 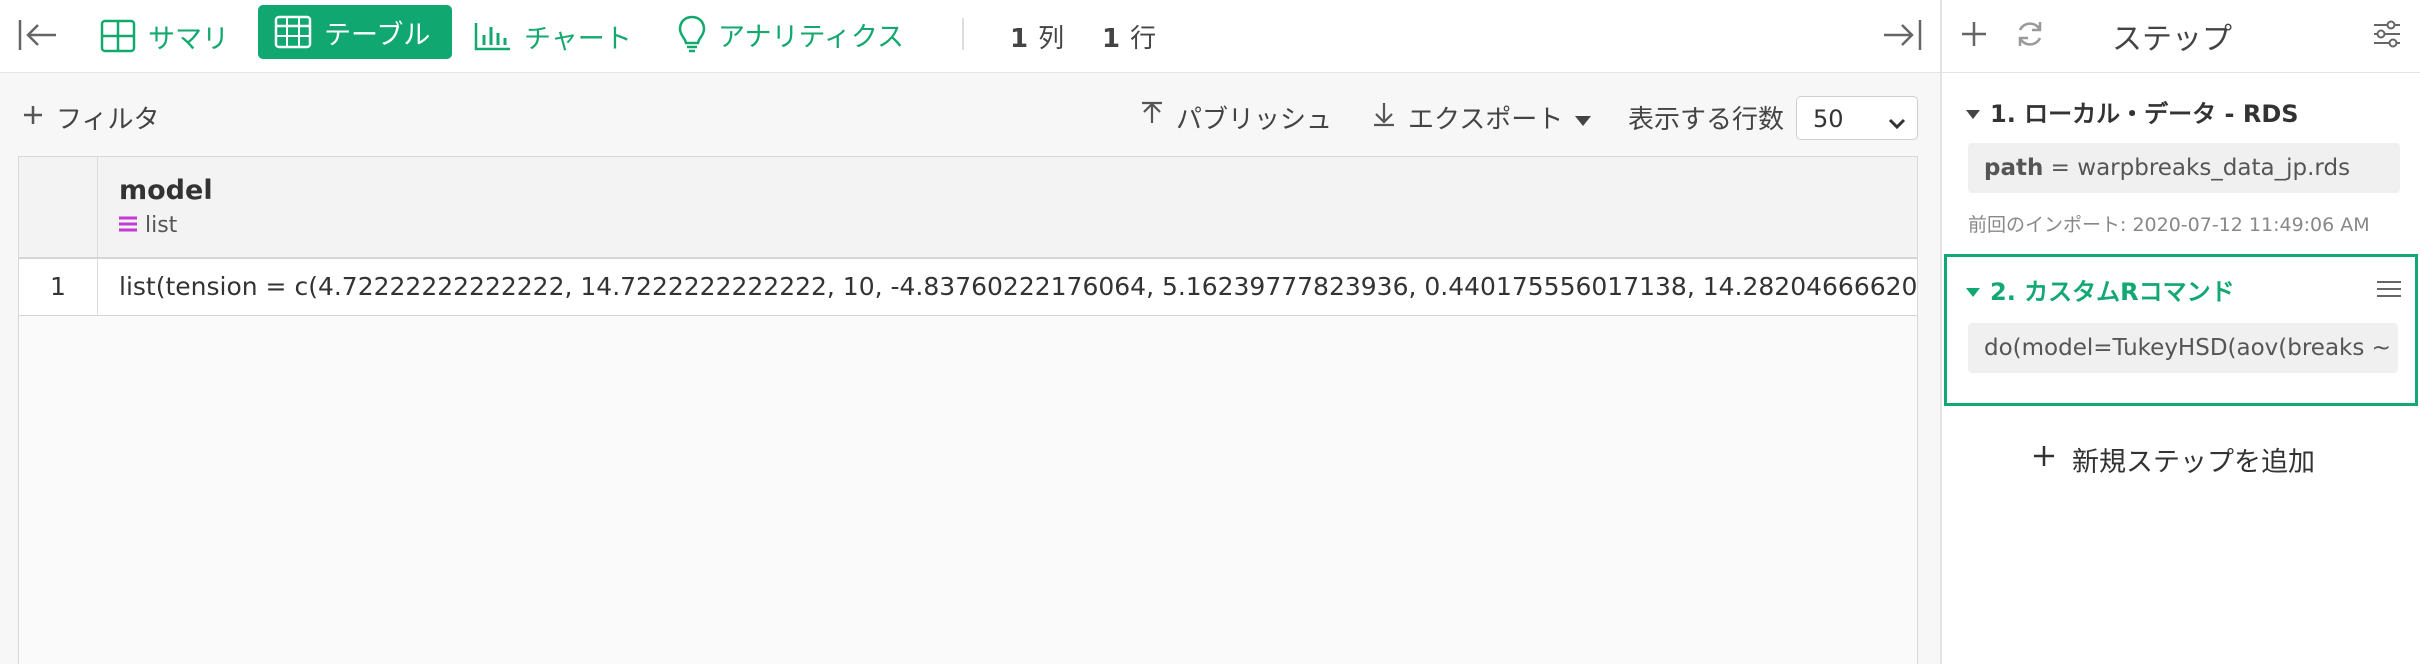 I want to click on table-header: model list, so click(x=968, y=208).